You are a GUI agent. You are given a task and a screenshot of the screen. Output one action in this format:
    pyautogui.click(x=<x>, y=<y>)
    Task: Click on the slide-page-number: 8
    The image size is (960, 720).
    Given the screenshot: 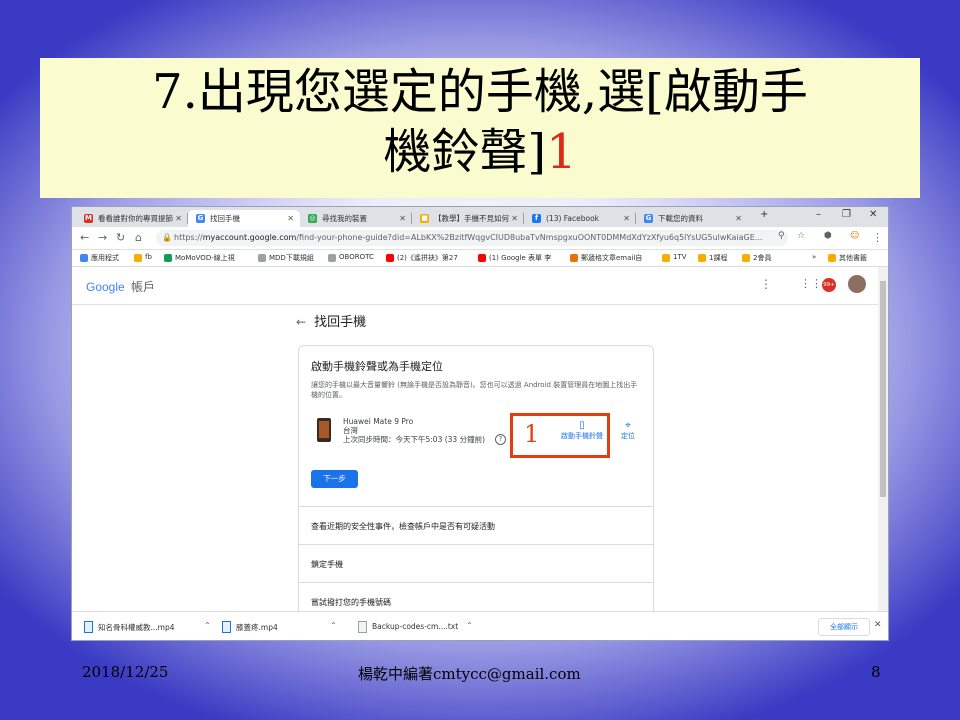 What is the action you would take?
    pyautogui.click(x=876, y=672)
    